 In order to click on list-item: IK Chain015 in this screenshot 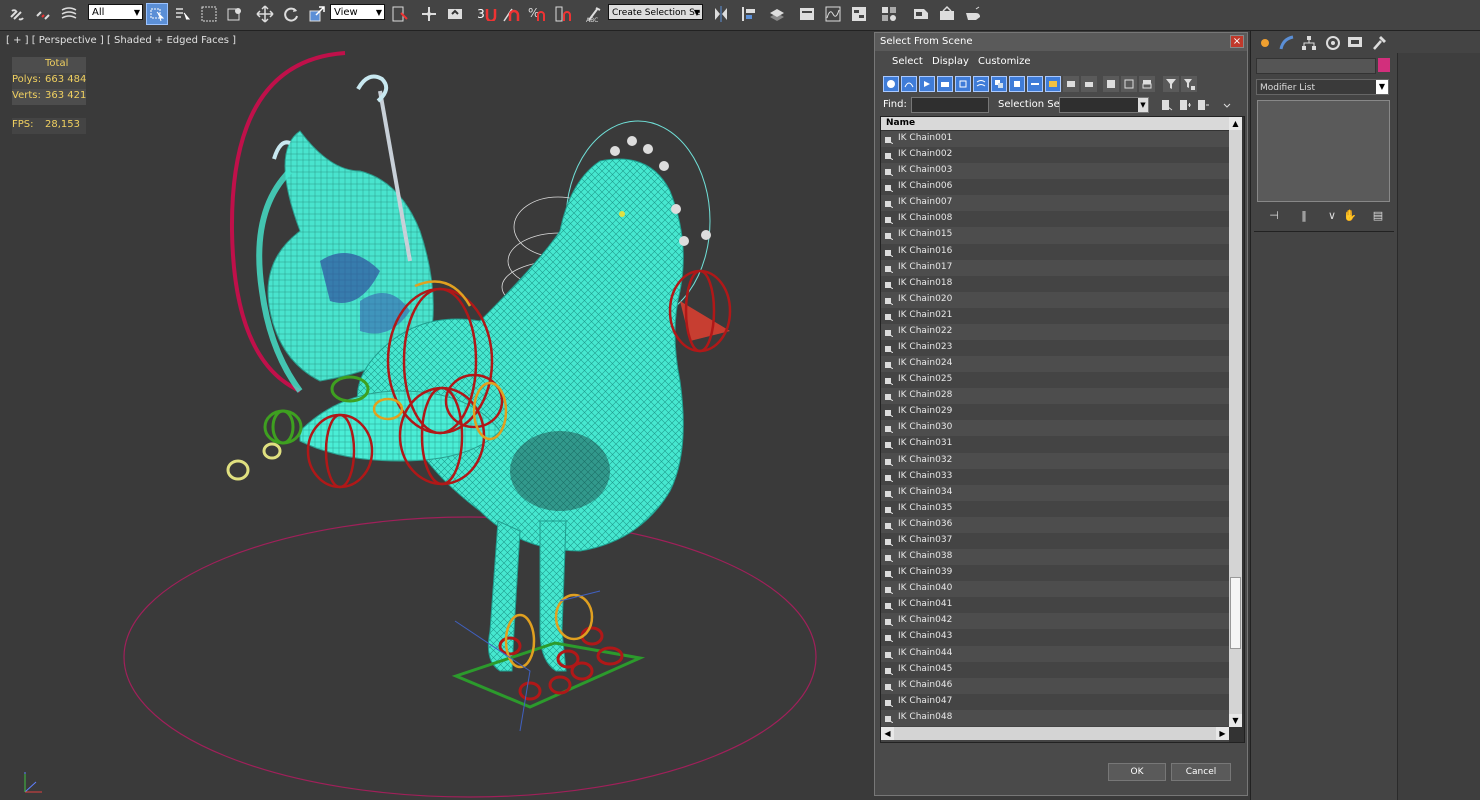, I will do `click(1055, 235)`.